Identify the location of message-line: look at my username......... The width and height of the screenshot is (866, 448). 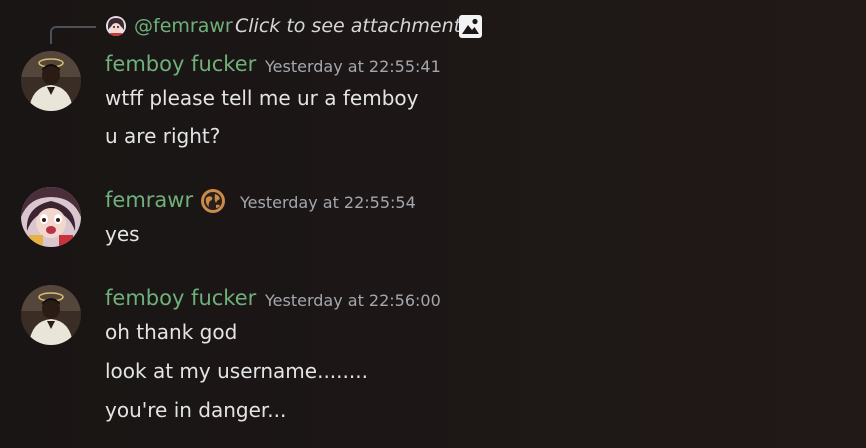
(236, 371).